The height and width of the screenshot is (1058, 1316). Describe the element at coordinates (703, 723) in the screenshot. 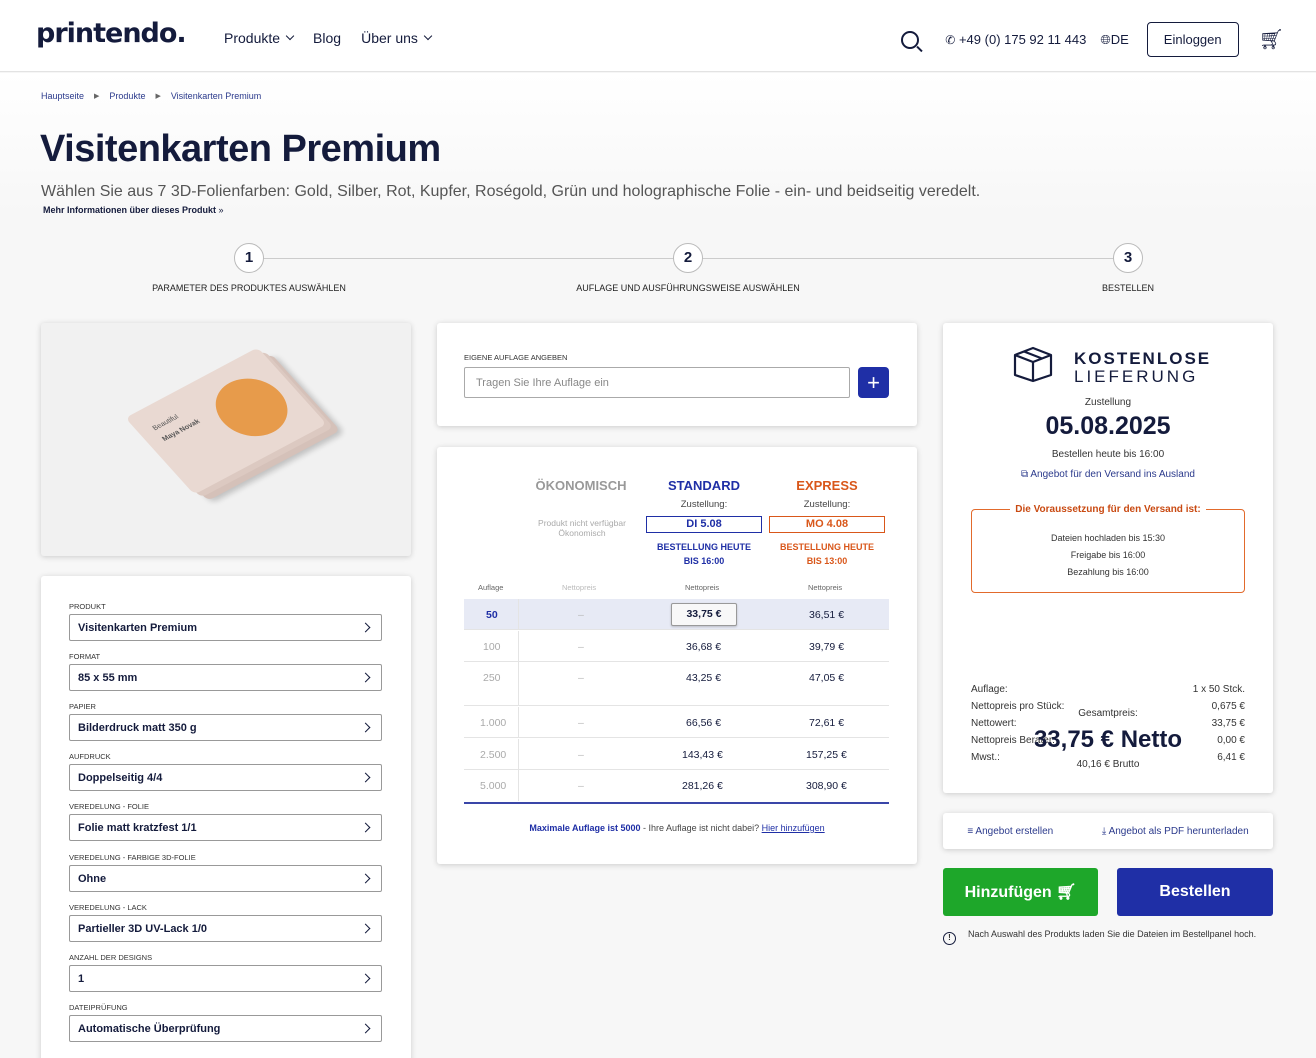

I see `row-standard-price: 66,56 €` at that location.